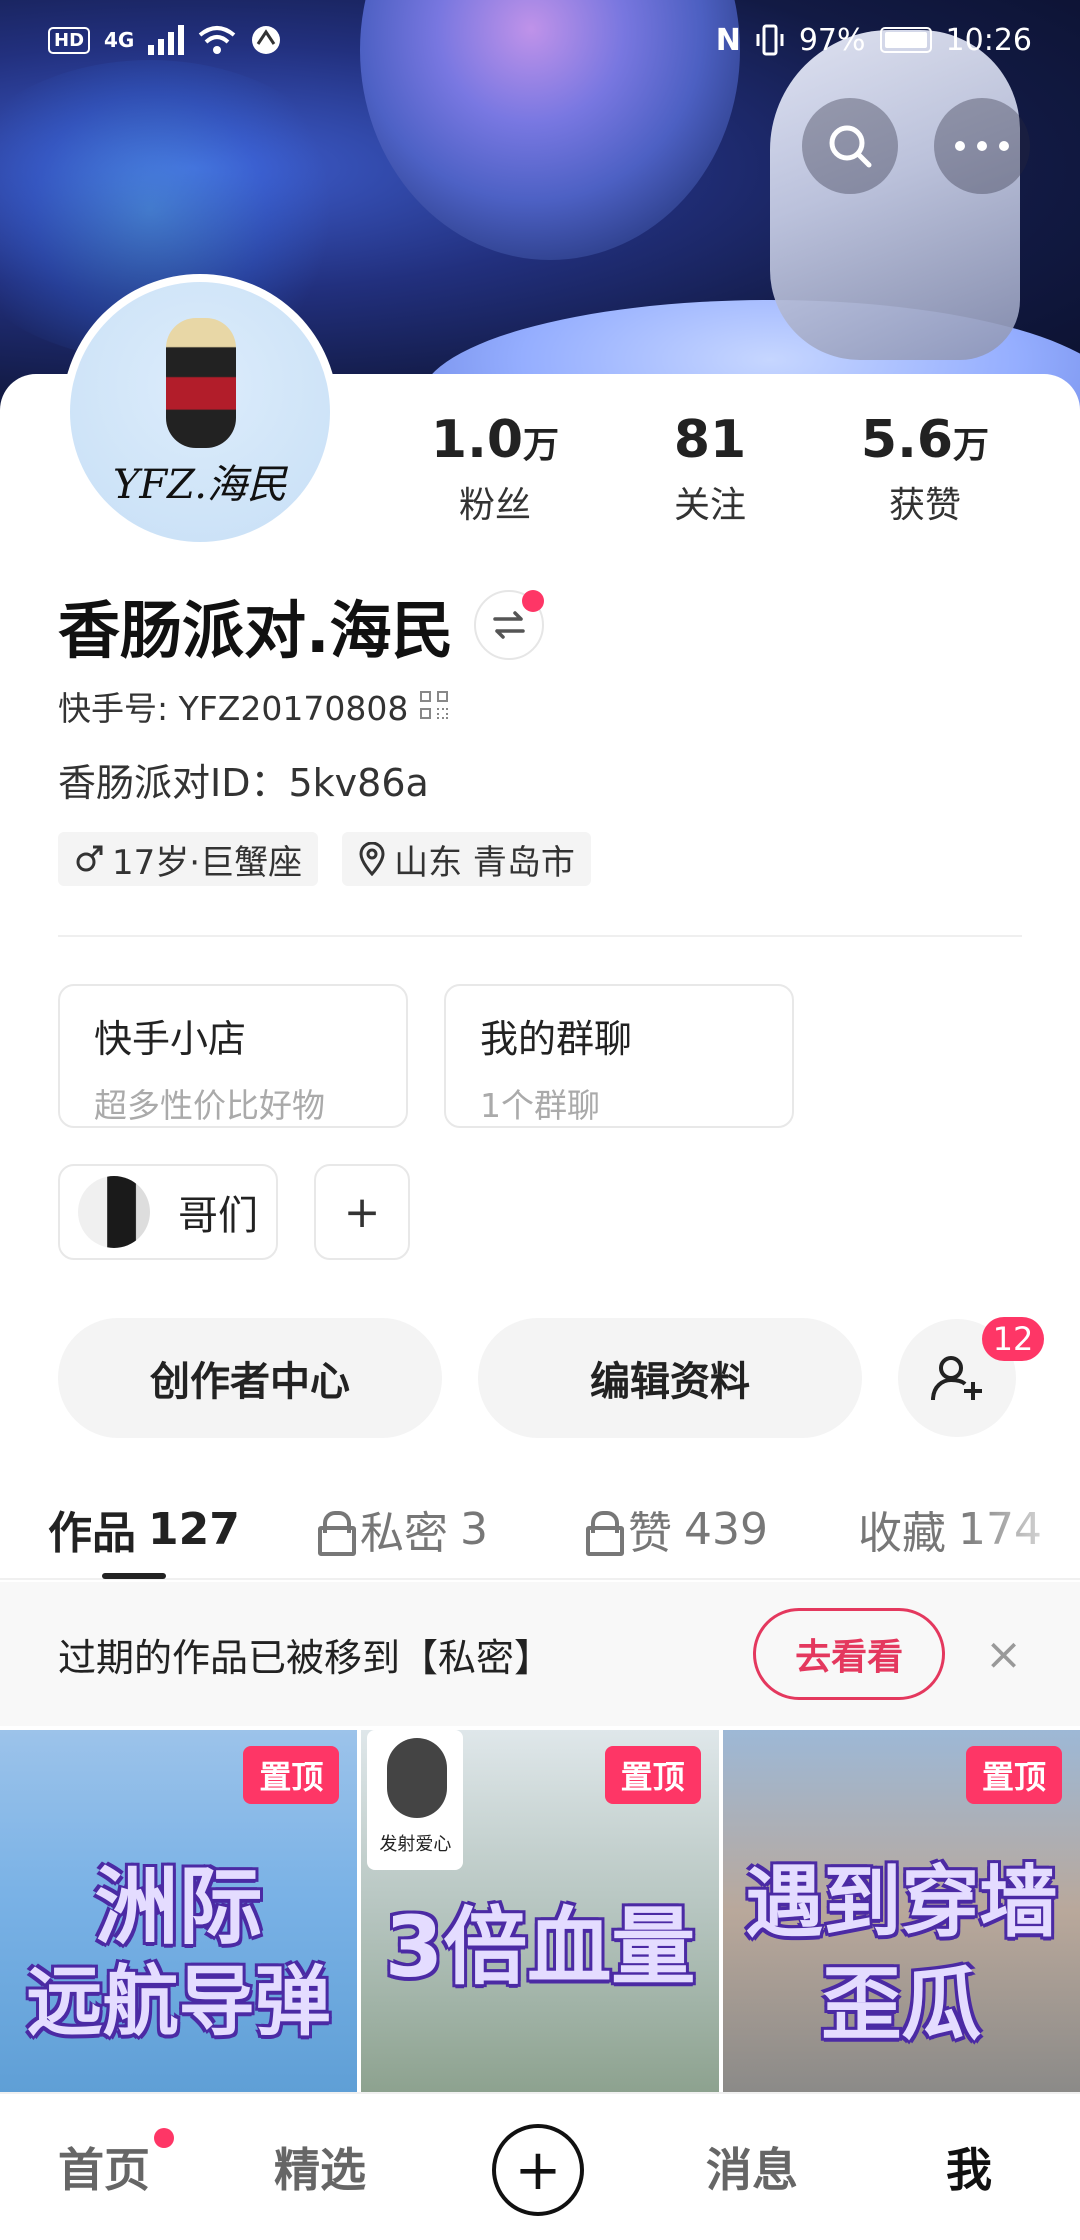 The width and height of the screenshot is (1080, 2240). Describe the element at coordinates (305, 1657) in the screenshot. I see `notice-text: 过期的作品已被移到【私密】` at that location.